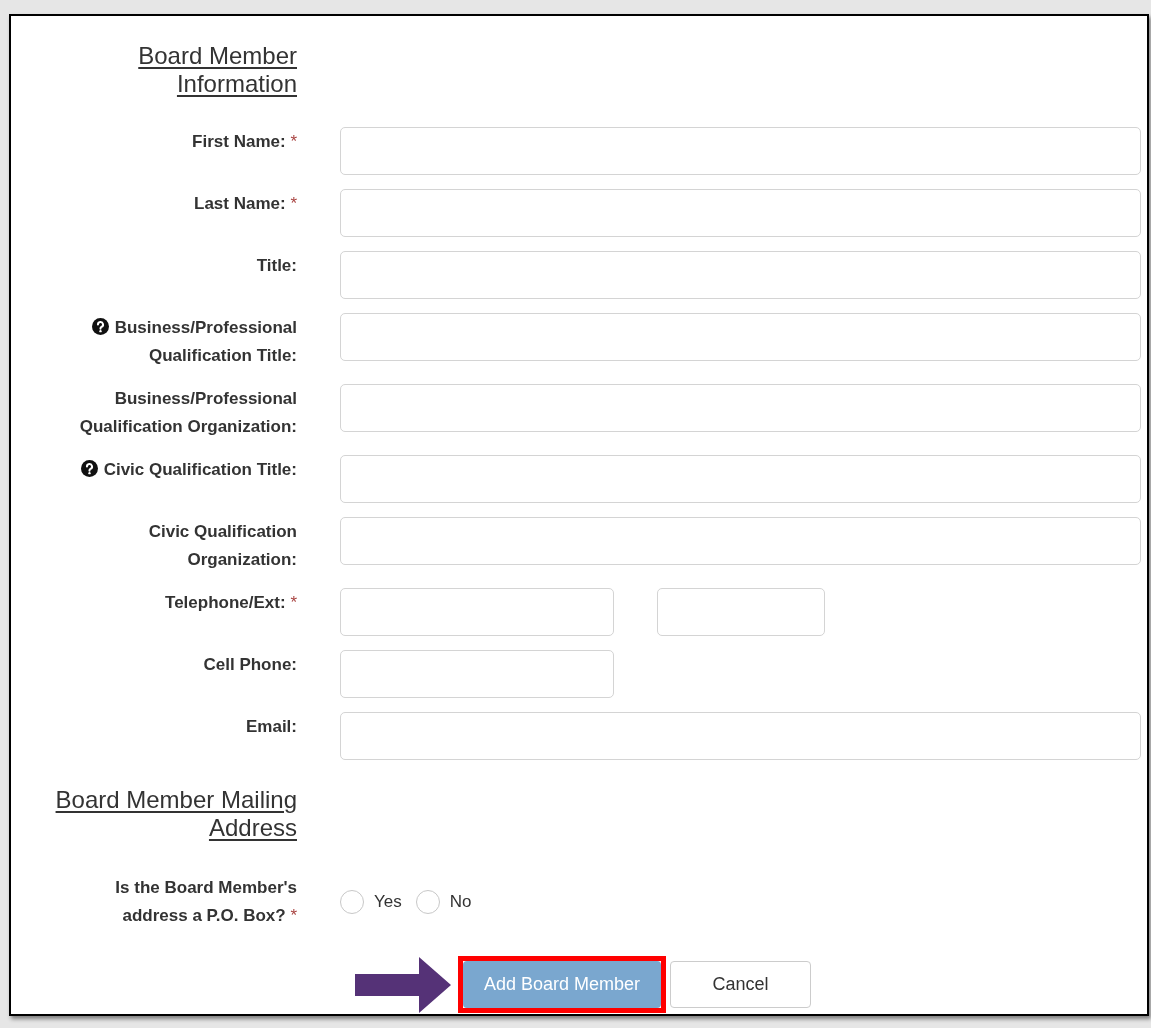 The height and width of the screenshot is (1028, 1151). I want to click on field-label: Civic Qualification Title:, so click(188, 479).